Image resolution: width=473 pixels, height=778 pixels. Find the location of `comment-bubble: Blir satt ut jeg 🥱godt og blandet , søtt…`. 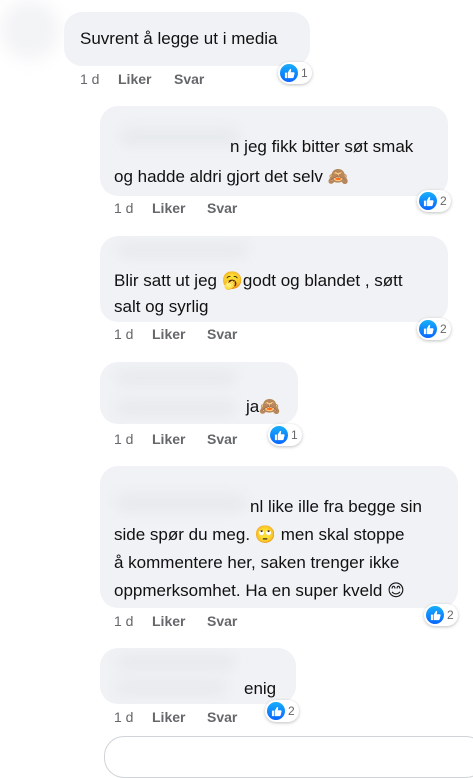

comment-bubble: Blir satt ut jeg 🥱godt og blandet , søtt… is located at coordinates (274, 279).